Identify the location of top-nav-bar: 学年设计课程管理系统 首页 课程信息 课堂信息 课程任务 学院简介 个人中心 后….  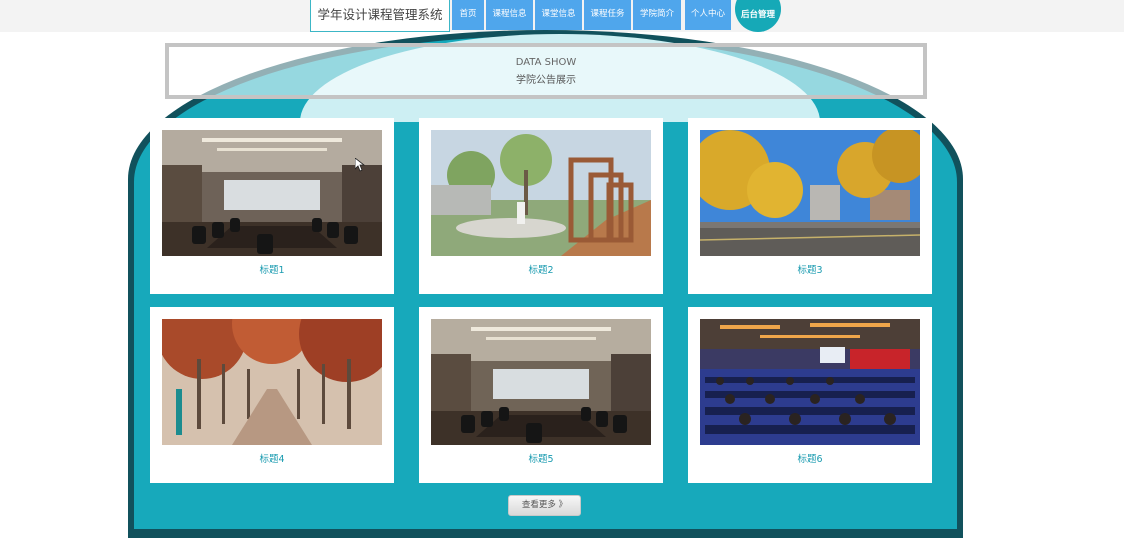
(562, 16).